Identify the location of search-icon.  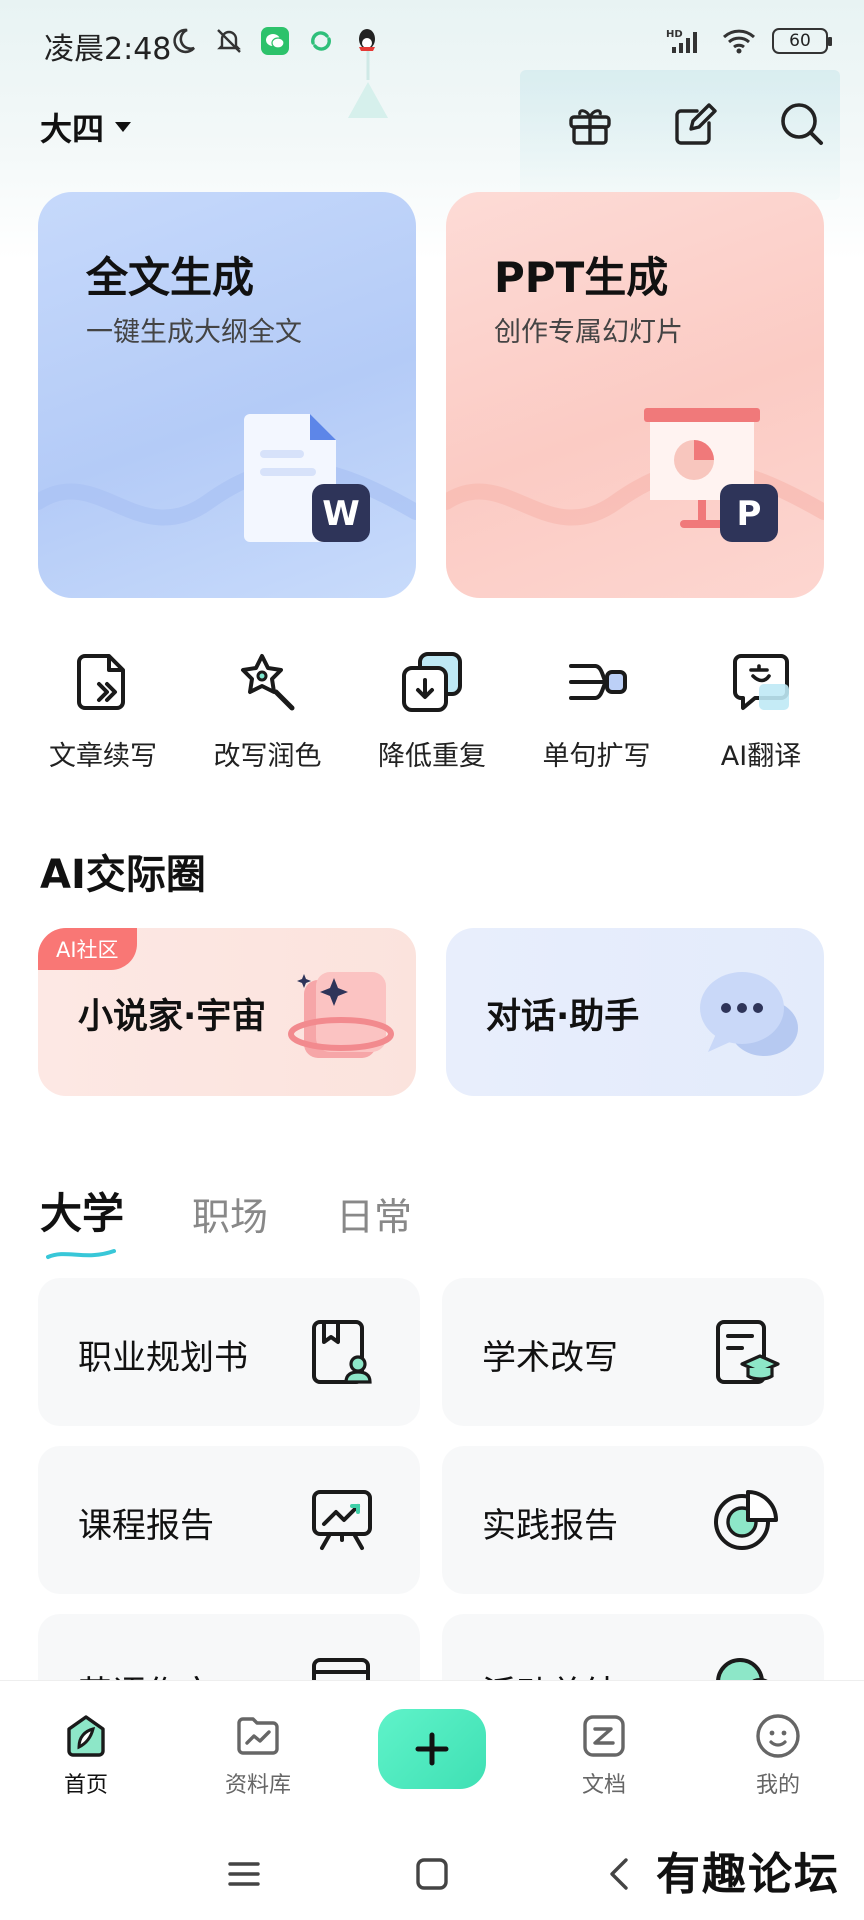
(802, 124).